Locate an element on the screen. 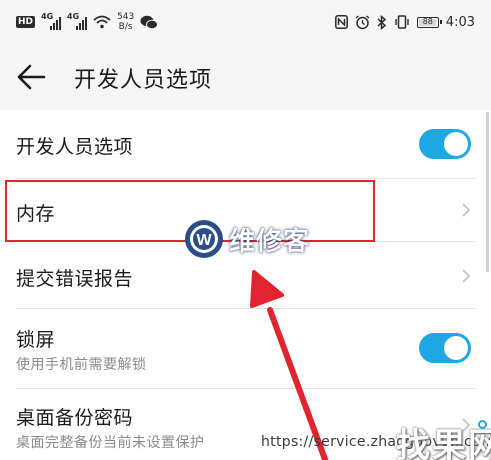  battery-icon: 88 is located at coordinates (429, 22).